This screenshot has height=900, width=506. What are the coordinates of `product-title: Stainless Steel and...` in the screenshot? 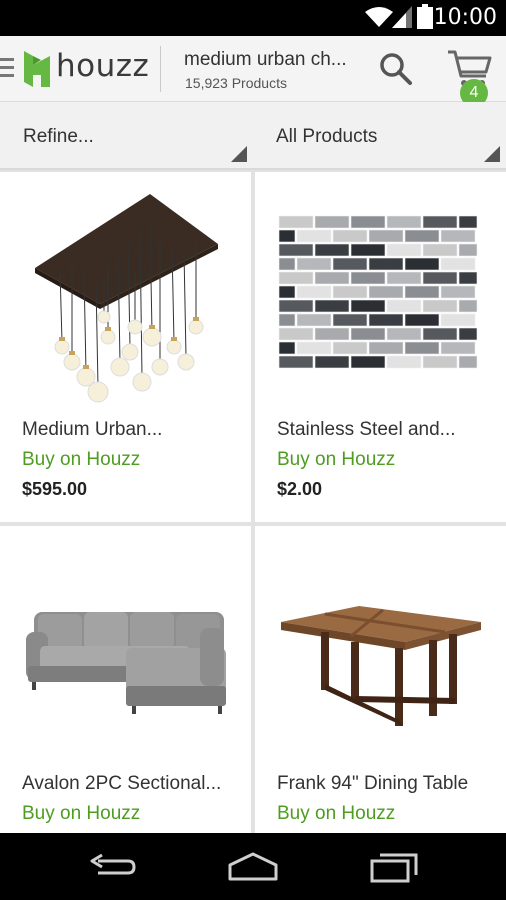 It's located at (384, 430).